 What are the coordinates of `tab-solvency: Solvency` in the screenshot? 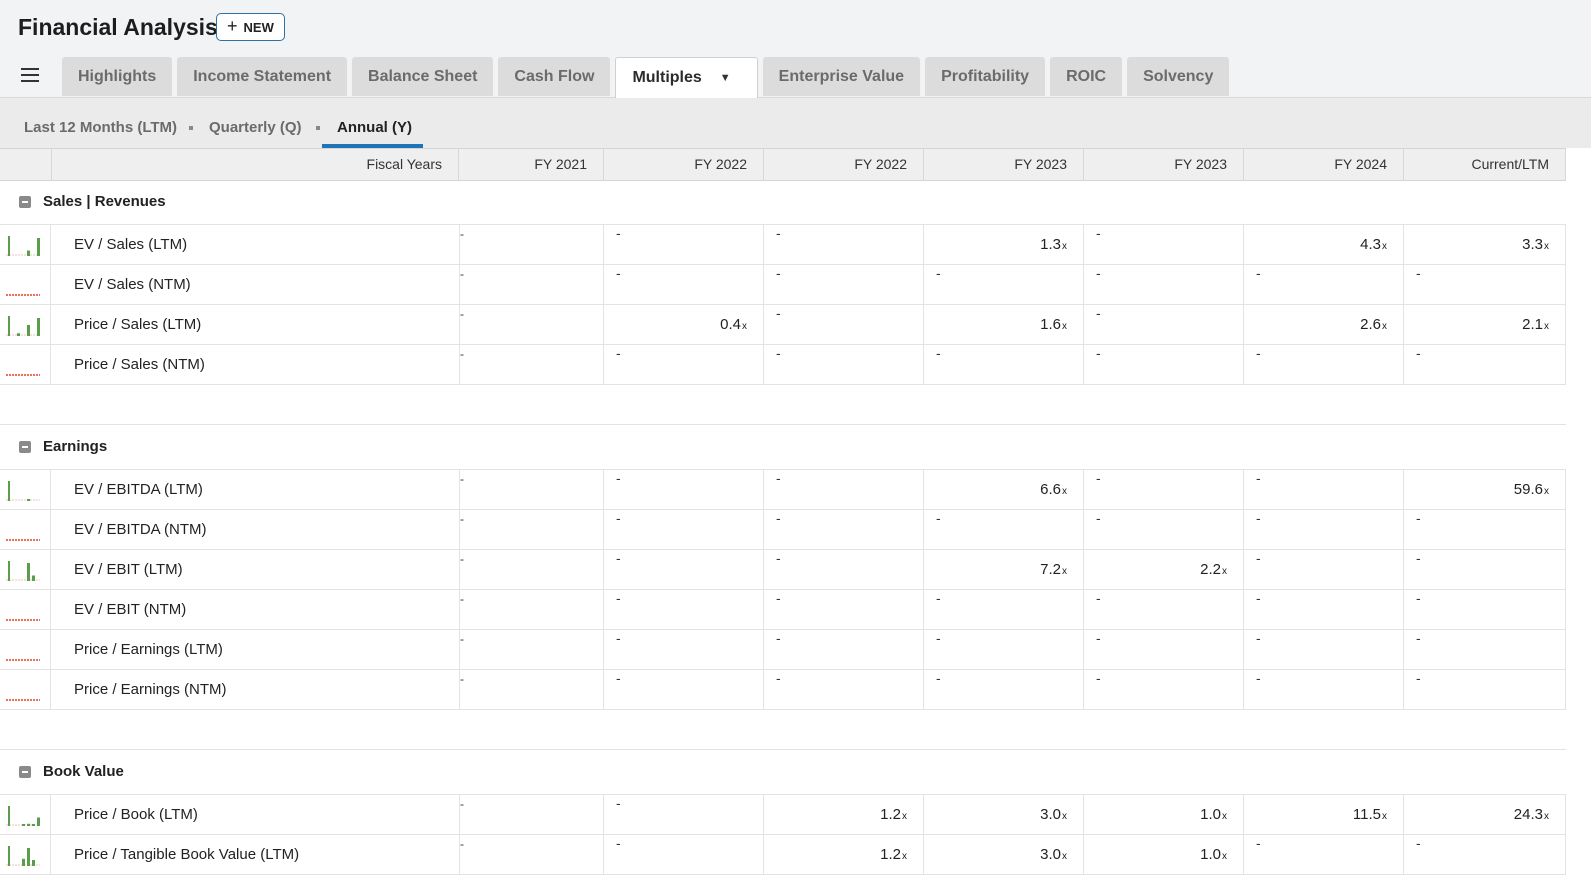 It's located at (1178, 76).